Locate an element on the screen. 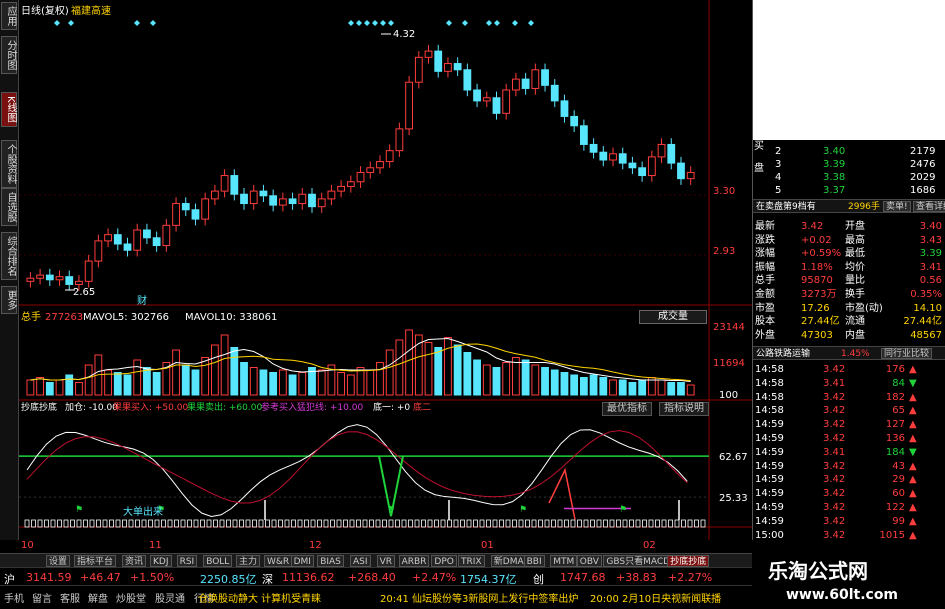 Image resolution: width=945 pixels, height=609 pixels. nav-tab-3: 个股资料 is located at coordinates (9, 164).